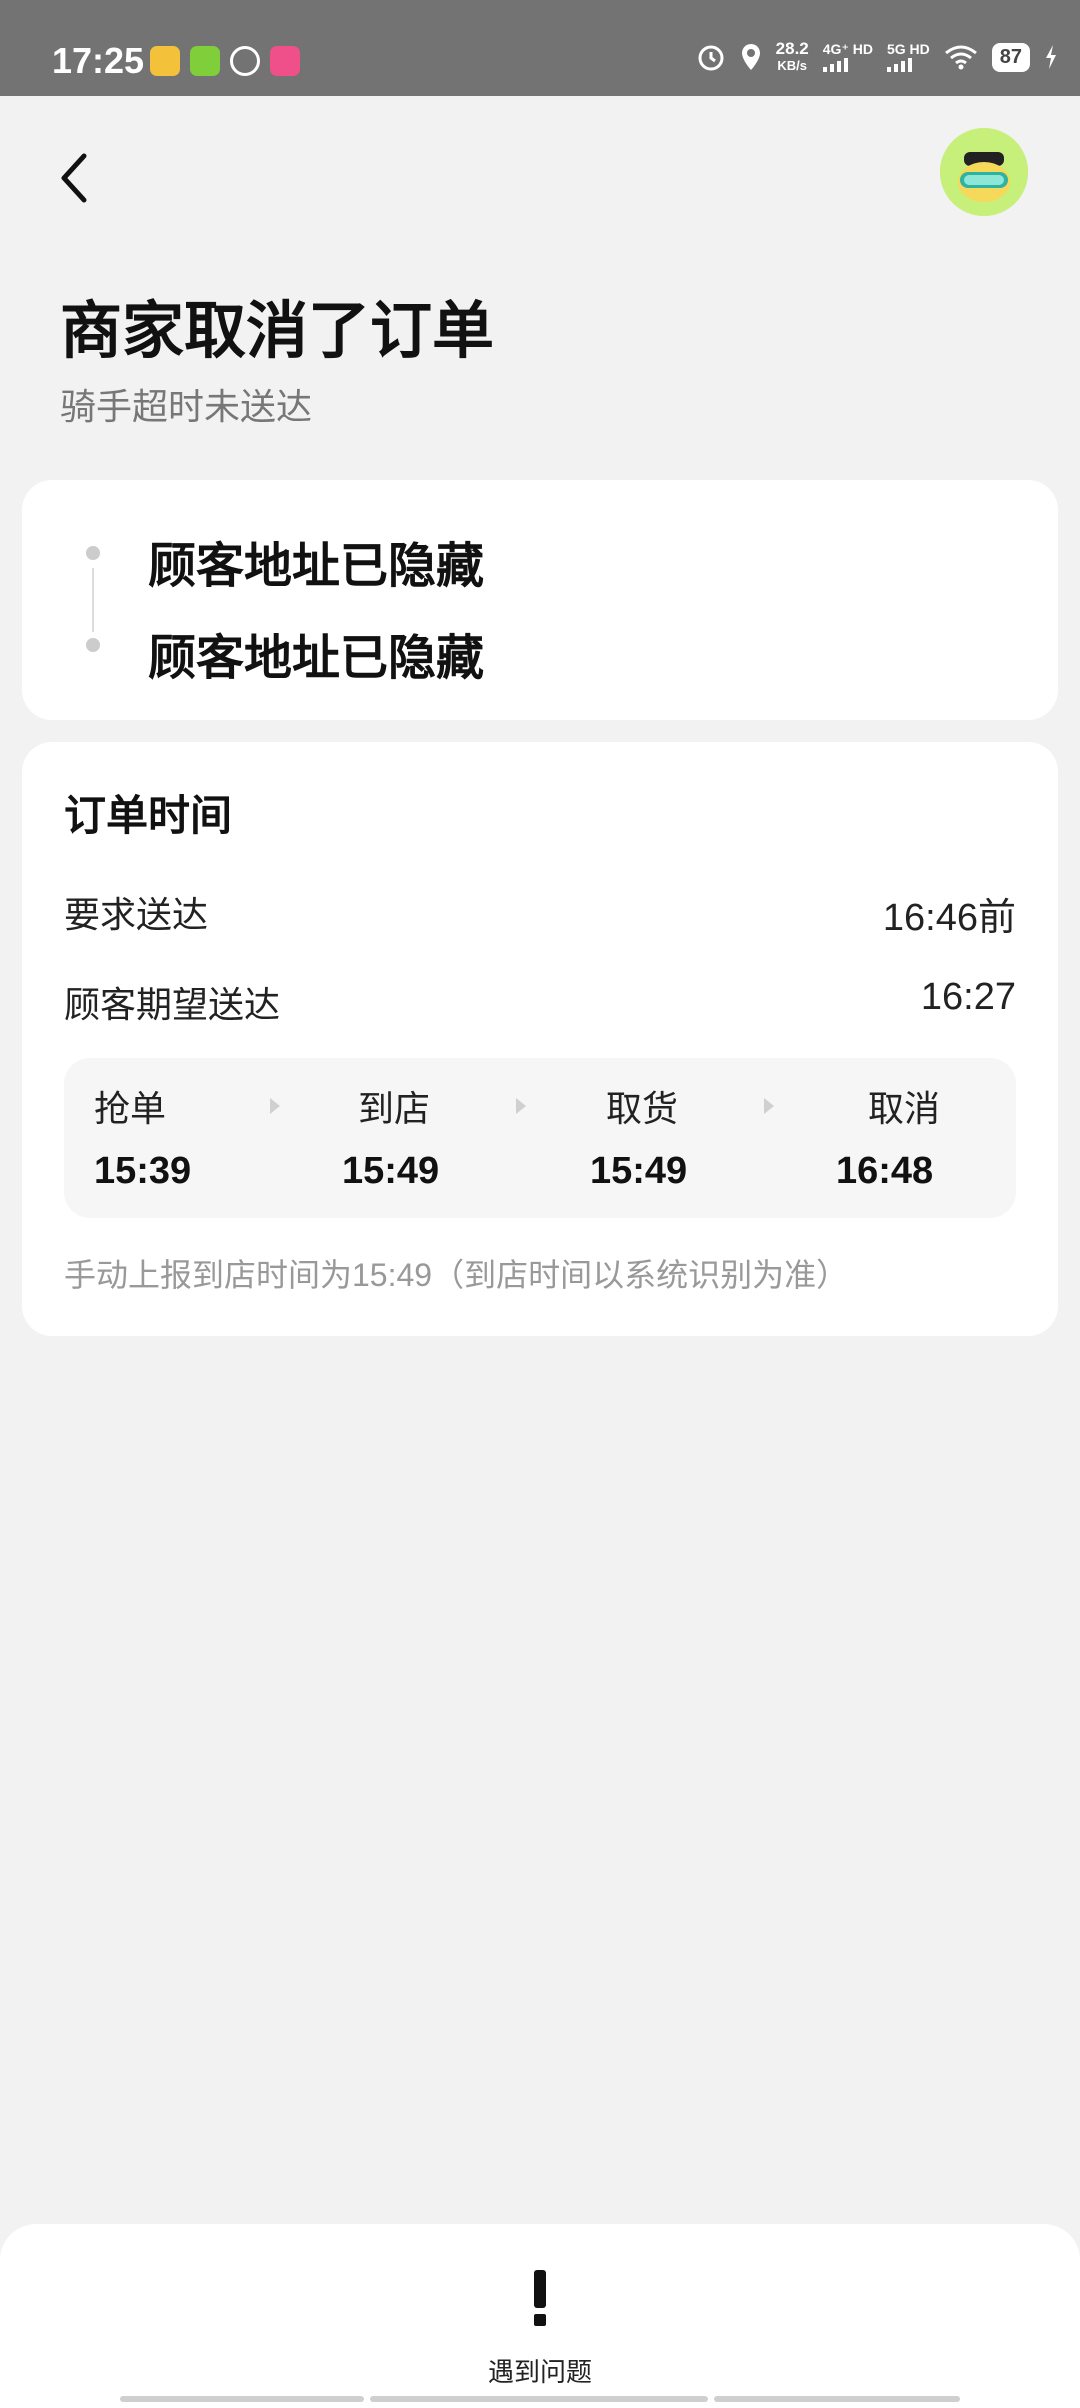 The height and width of the screenshot is (2408, 1080). I want to click on bottom-bar: 遇到问题, so click(540, 2316).